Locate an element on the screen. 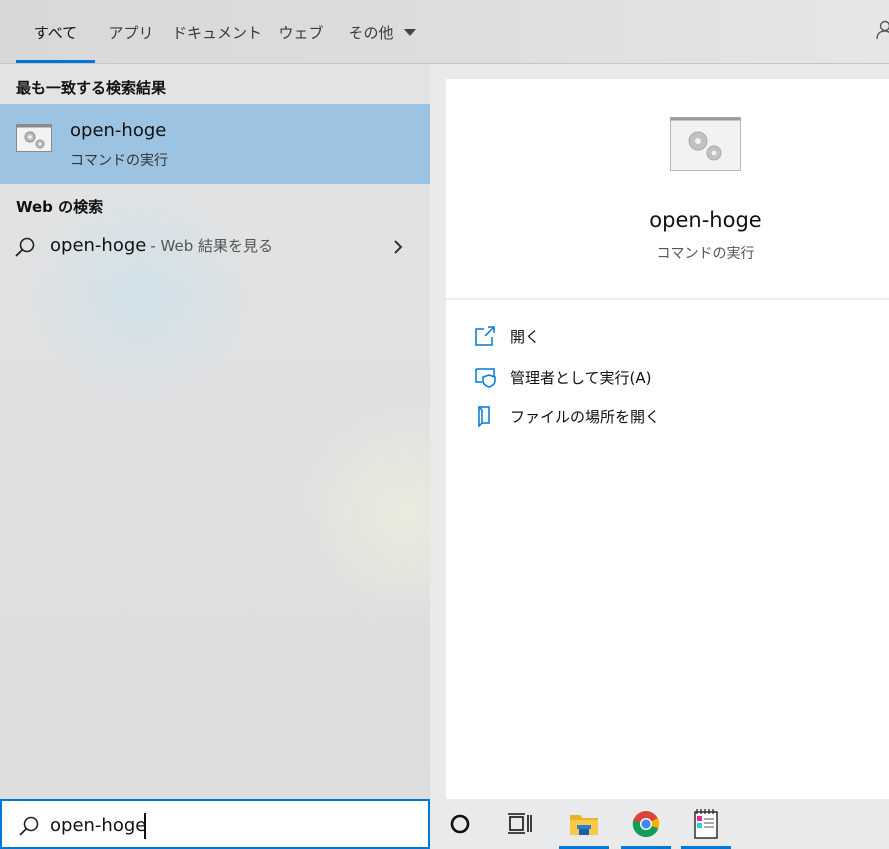 This screenshot has width=889, height=849. tab-apps: アプリ is located at coordinates (131, 32).